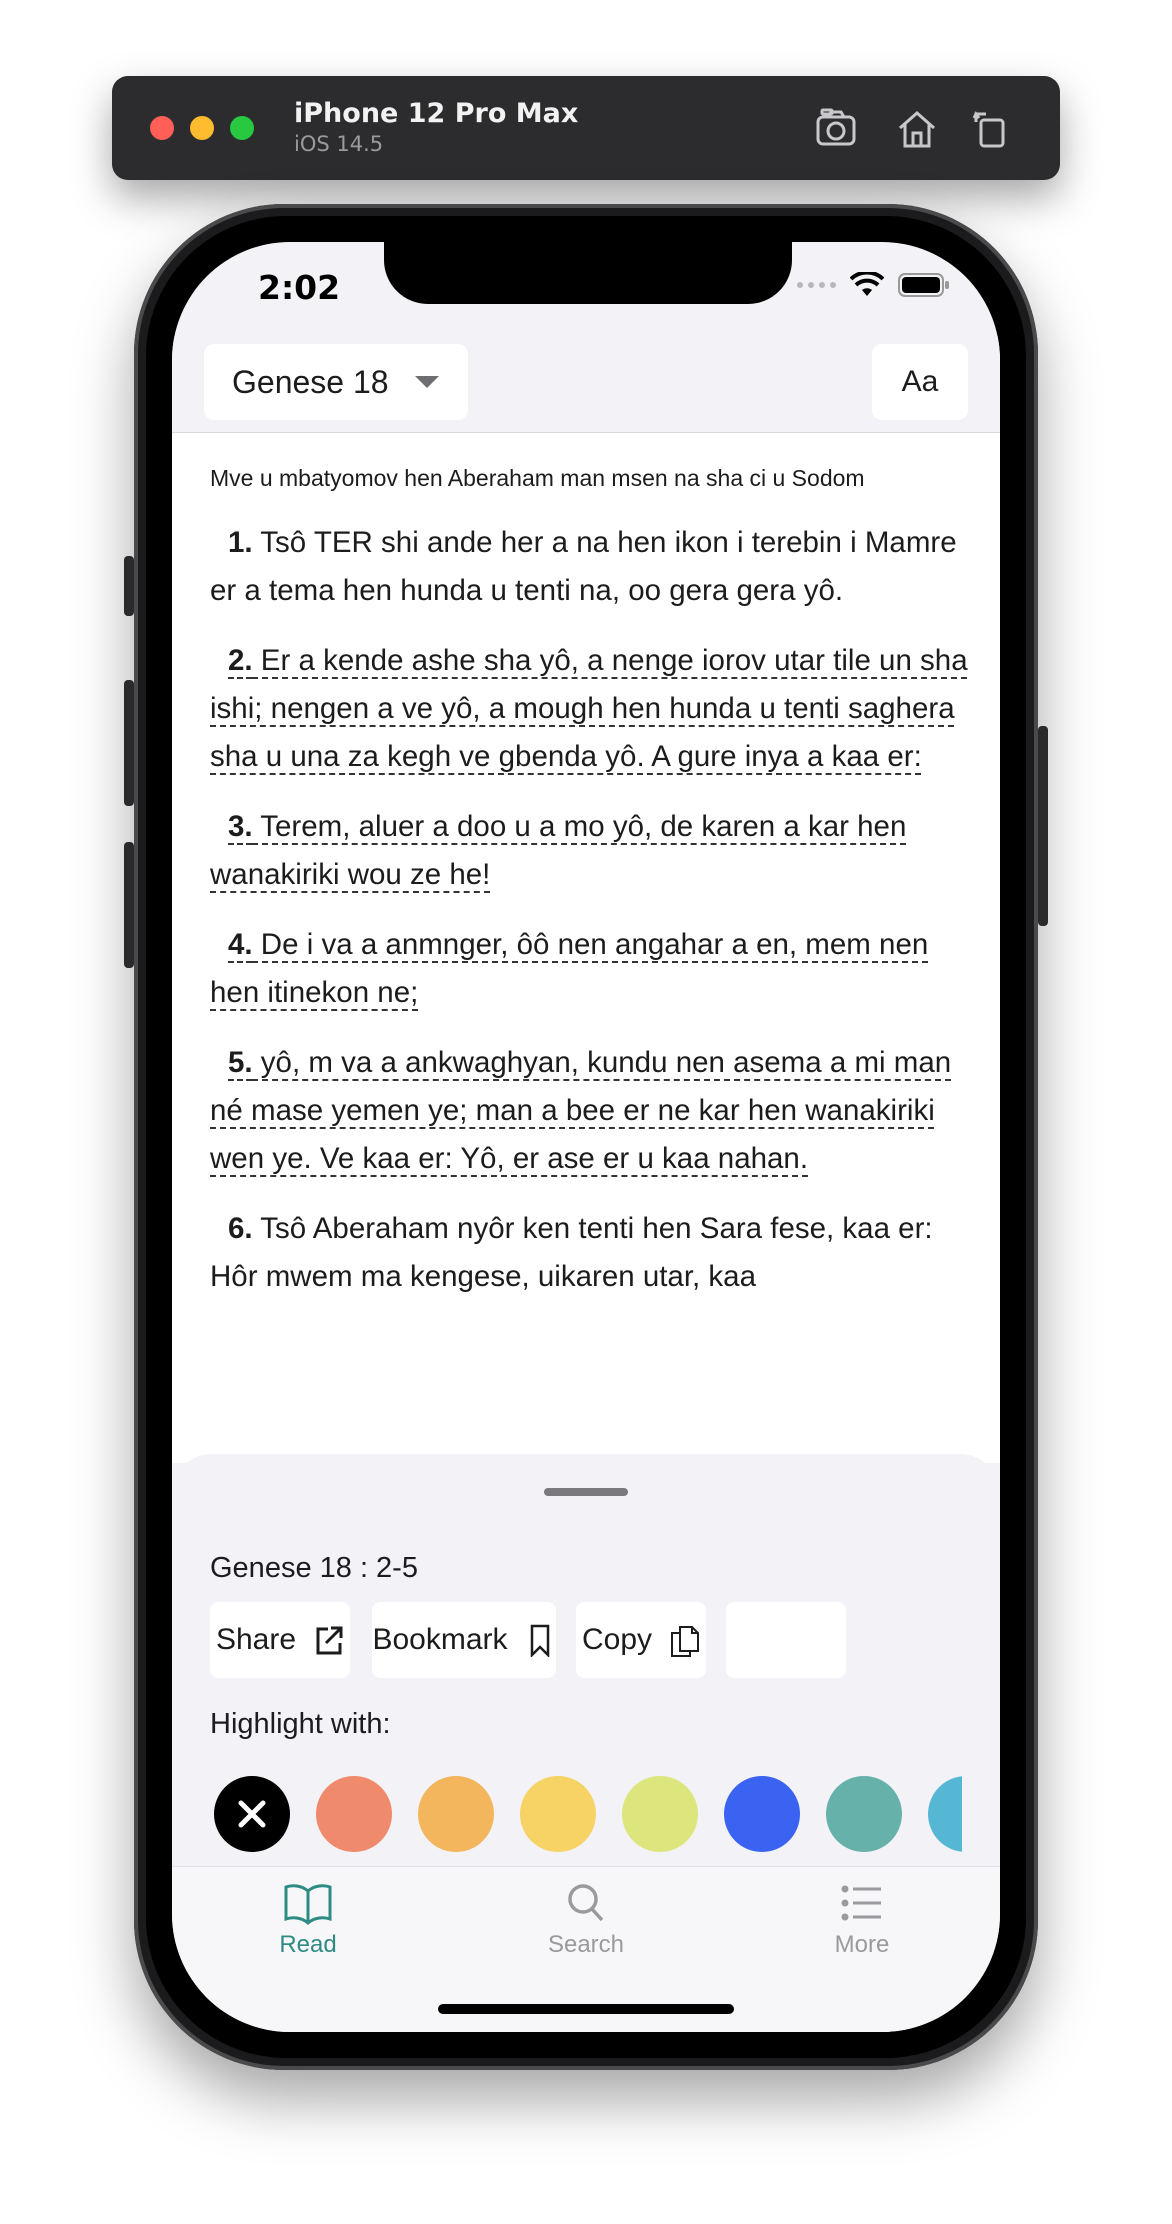 Image resolution: width=1172 pixels, height=2224 pixels. I want to click on simulator-os-version: iOS 14.5, so click(339, 144).